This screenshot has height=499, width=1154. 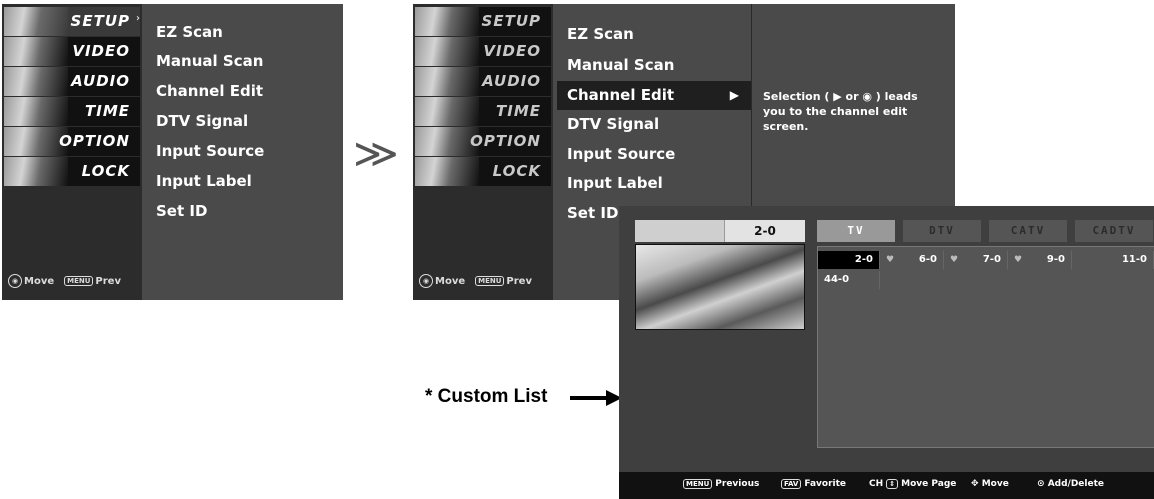 I want to click on channel-cell: ♥ 7-0, so click(x=977, y=260).